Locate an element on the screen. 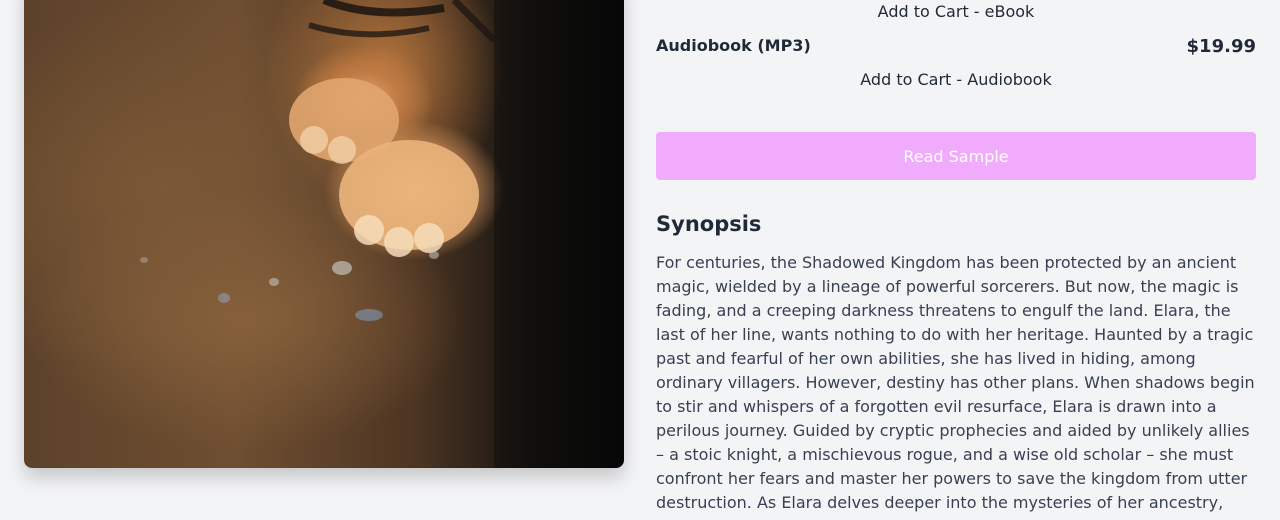 The height and width of the screenshot is (520, 1280). read-sample-button: Read Sample is located at coordinates (956, 156).